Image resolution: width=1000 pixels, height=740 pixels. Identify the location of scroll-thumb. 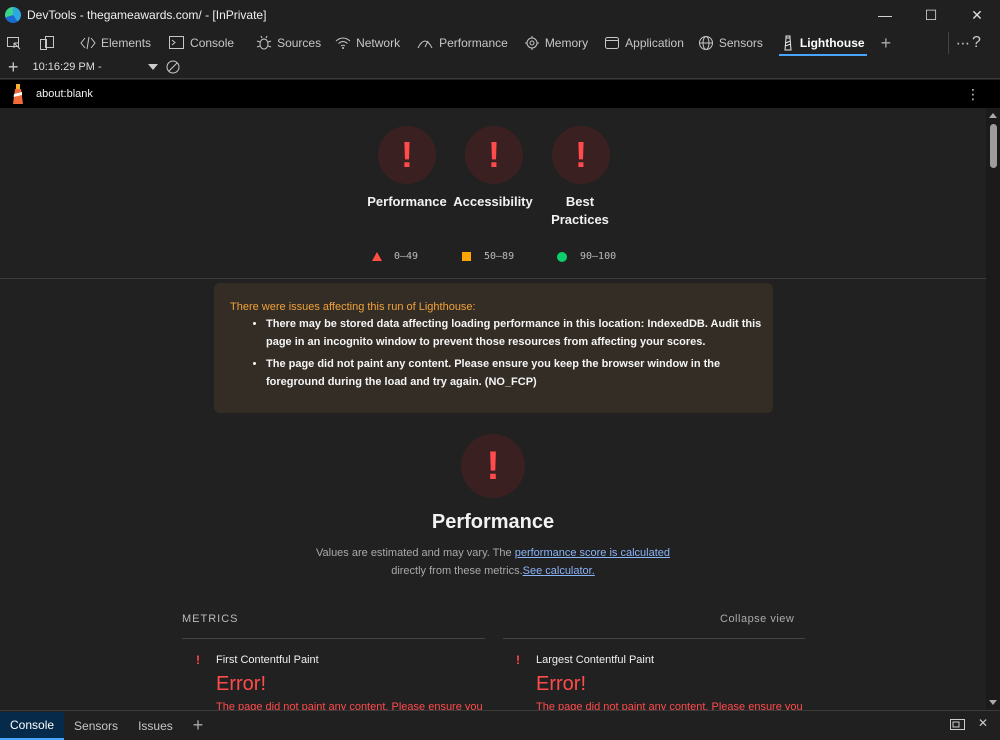
(993, 146).